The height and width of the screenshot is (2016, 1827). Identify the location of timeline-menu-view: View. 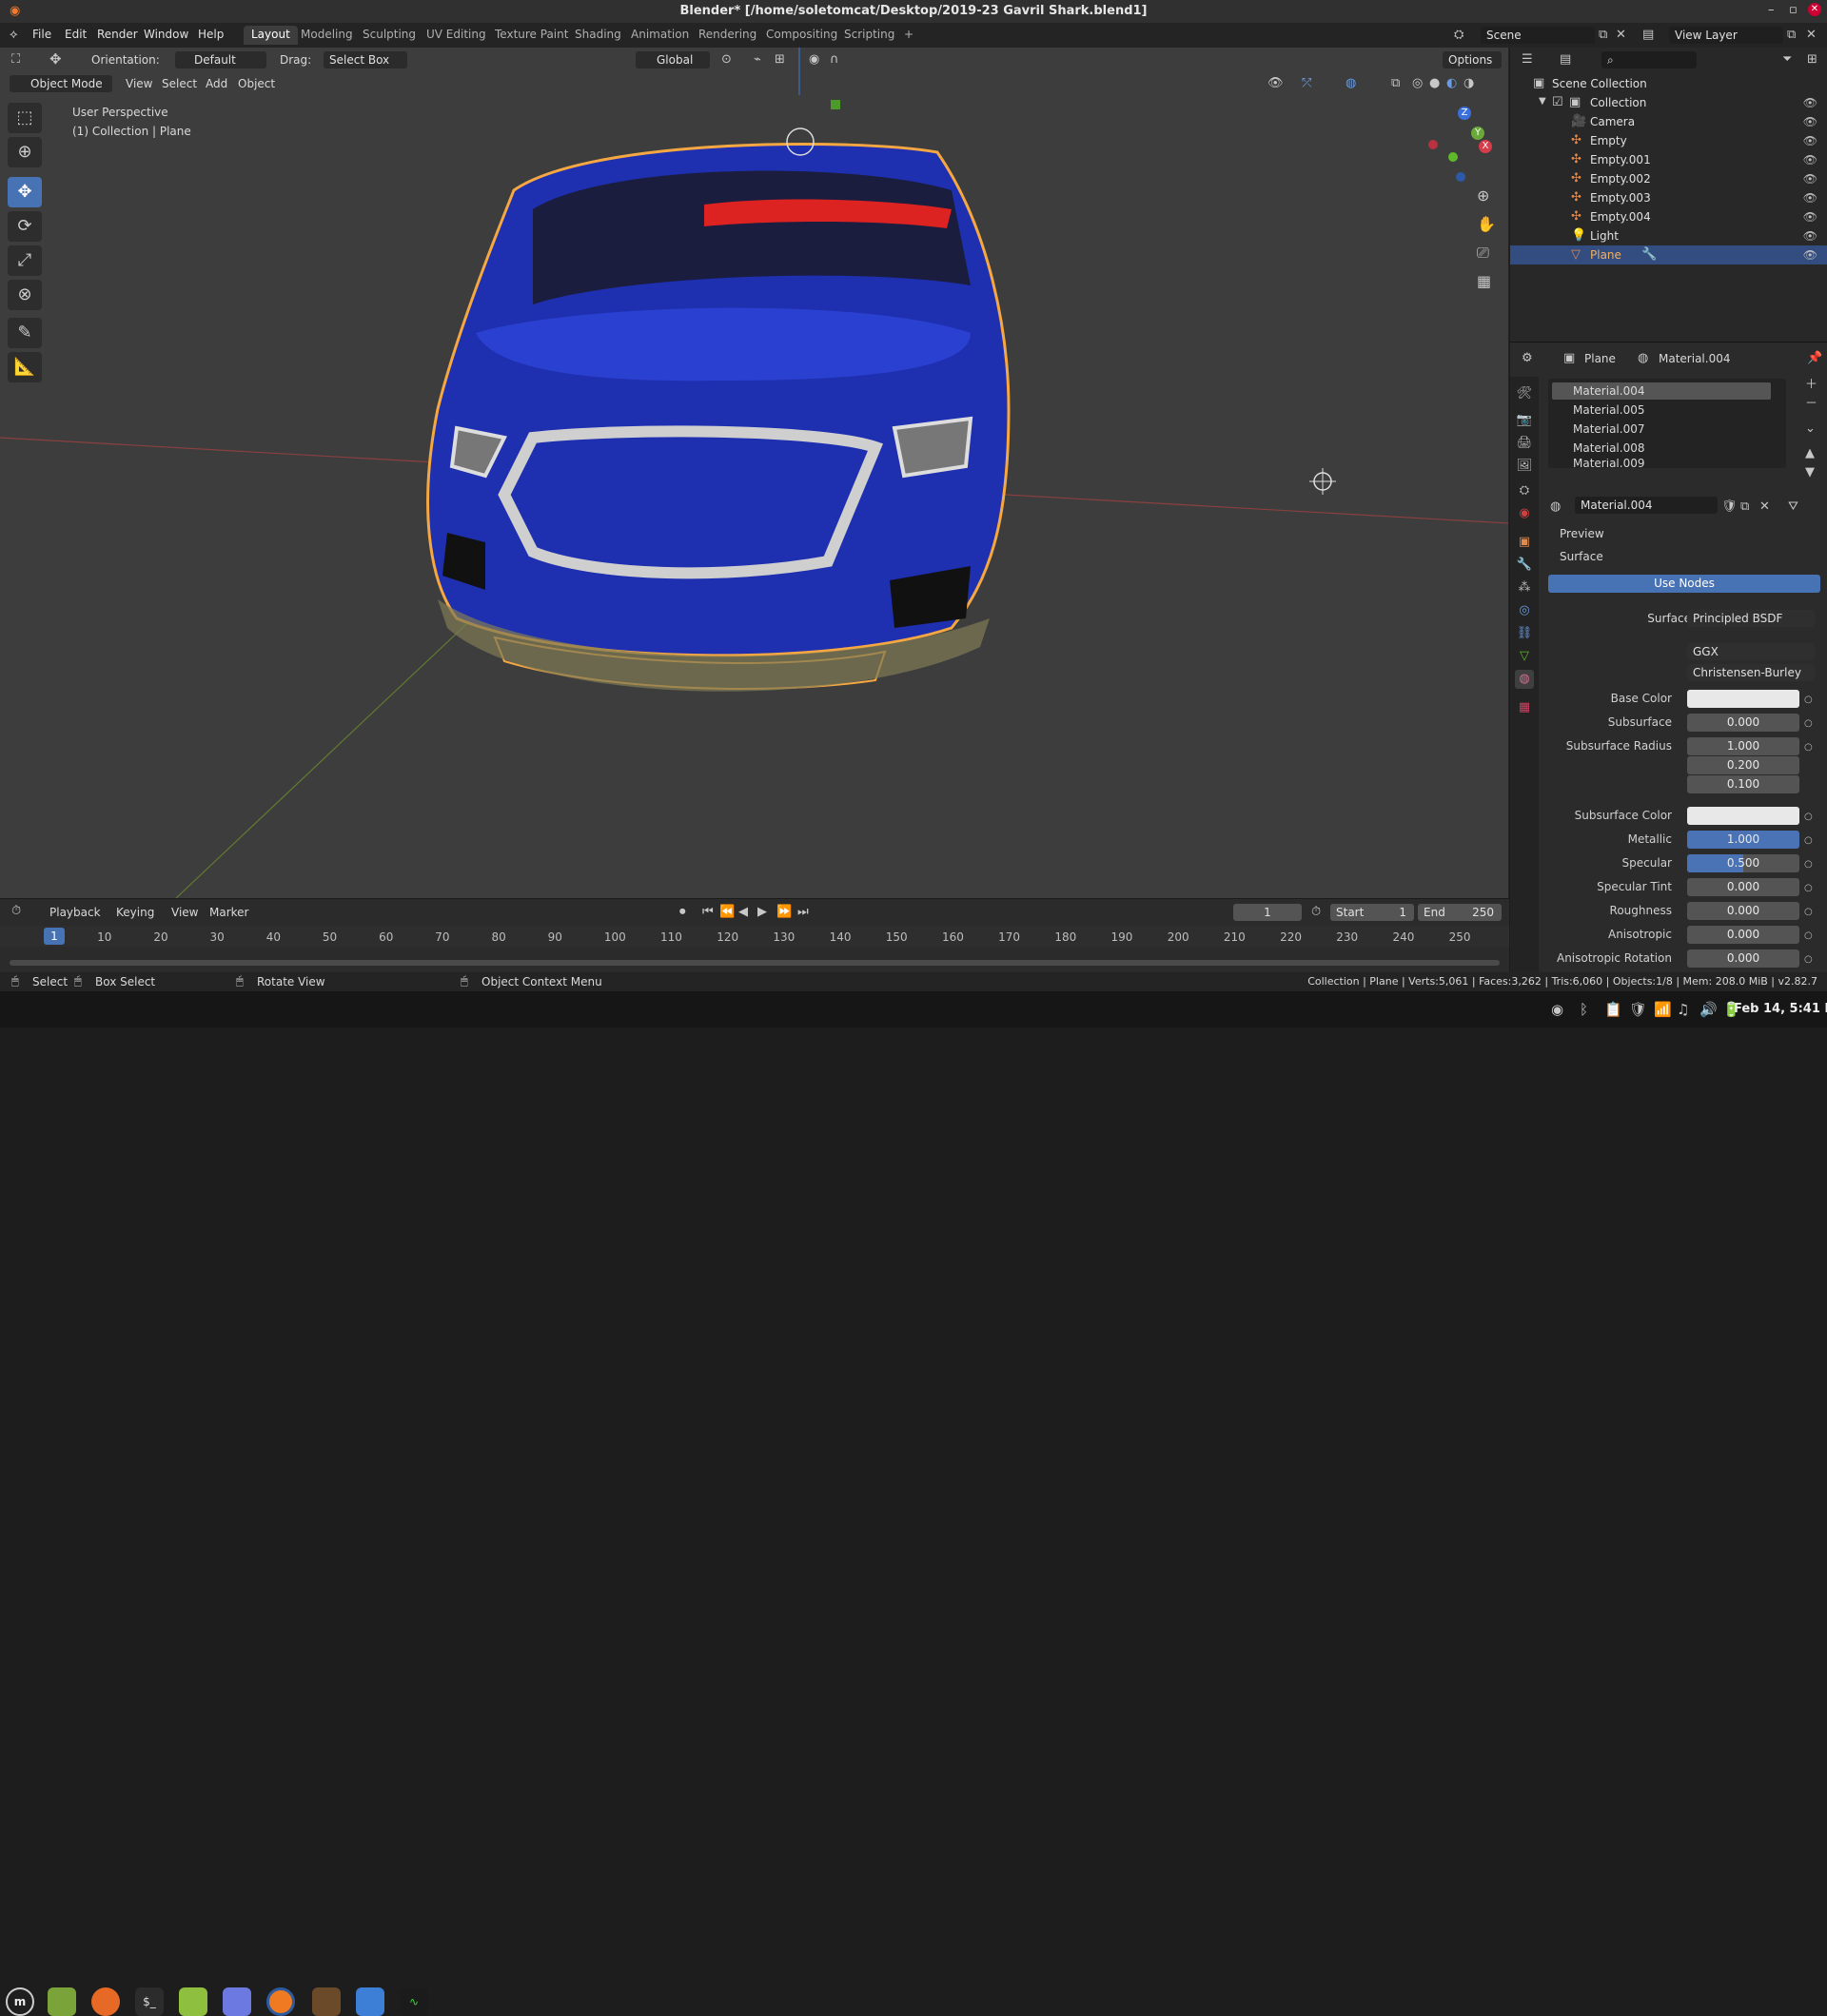
(184, 912).